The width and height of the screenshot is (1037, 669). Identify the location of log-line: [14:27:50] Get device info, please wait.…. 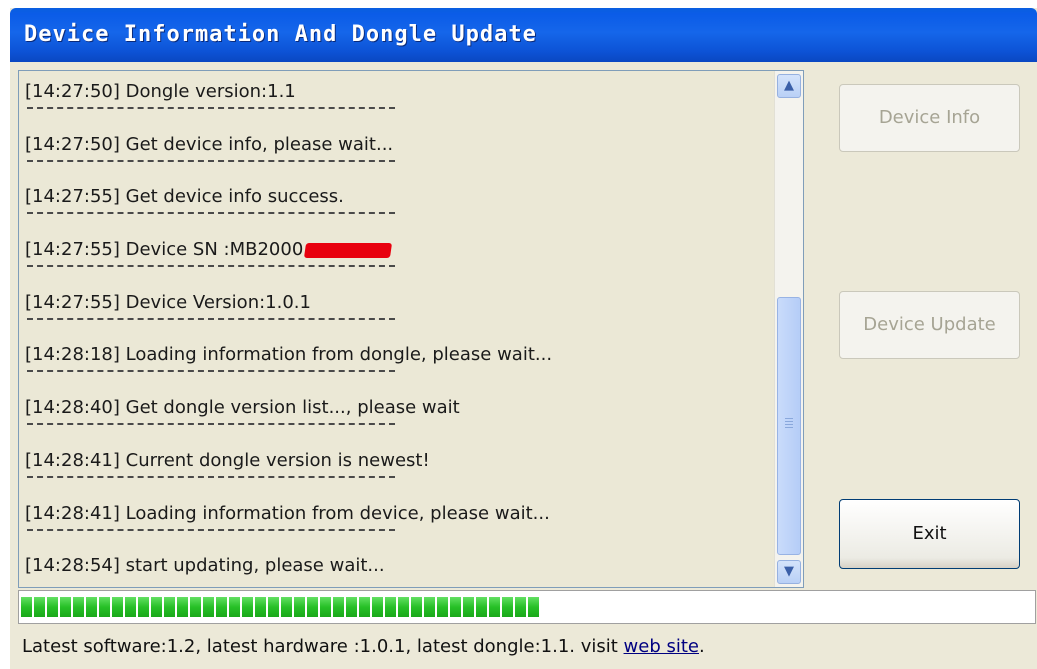
(209, 144).